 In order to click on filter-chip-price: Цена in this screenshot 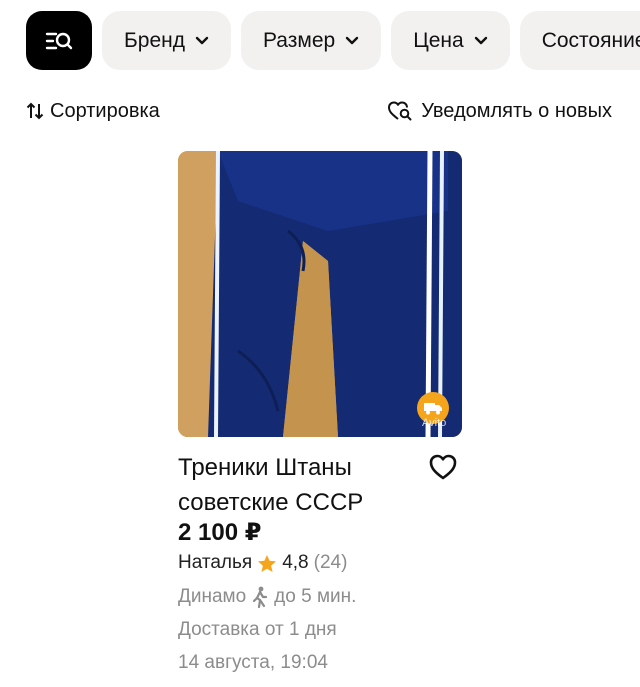, I will do `click(450, 40)`.